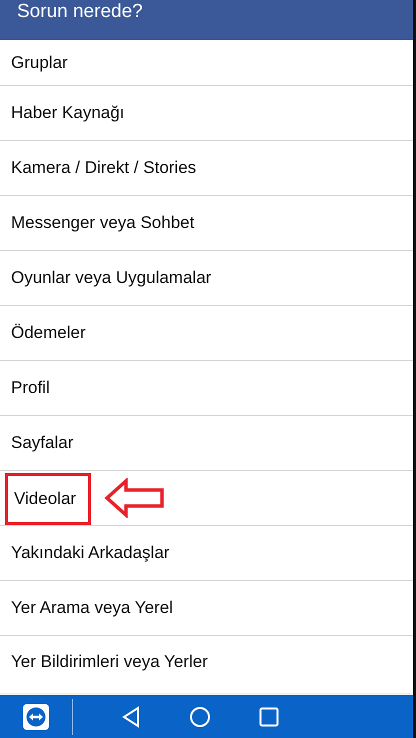 The height and width of the screenshot is (738, 416). What do you see at coordinates (80, 12) in the screenshot?
I see `header-title: Sorun nerede?` at bounding box center [80, 12].